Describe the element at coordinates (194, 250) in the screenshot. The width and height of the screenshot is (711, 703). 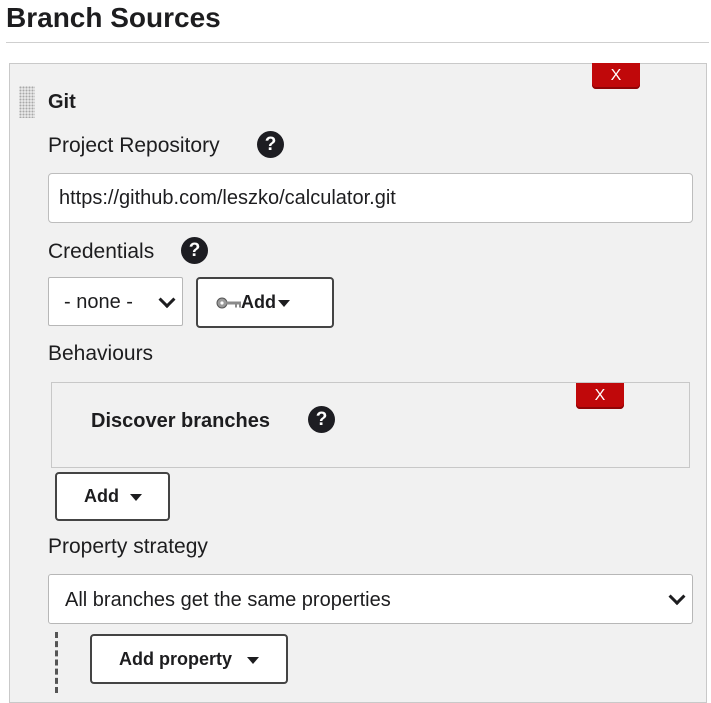
I see `credentials-help-icon: ?` at that location.